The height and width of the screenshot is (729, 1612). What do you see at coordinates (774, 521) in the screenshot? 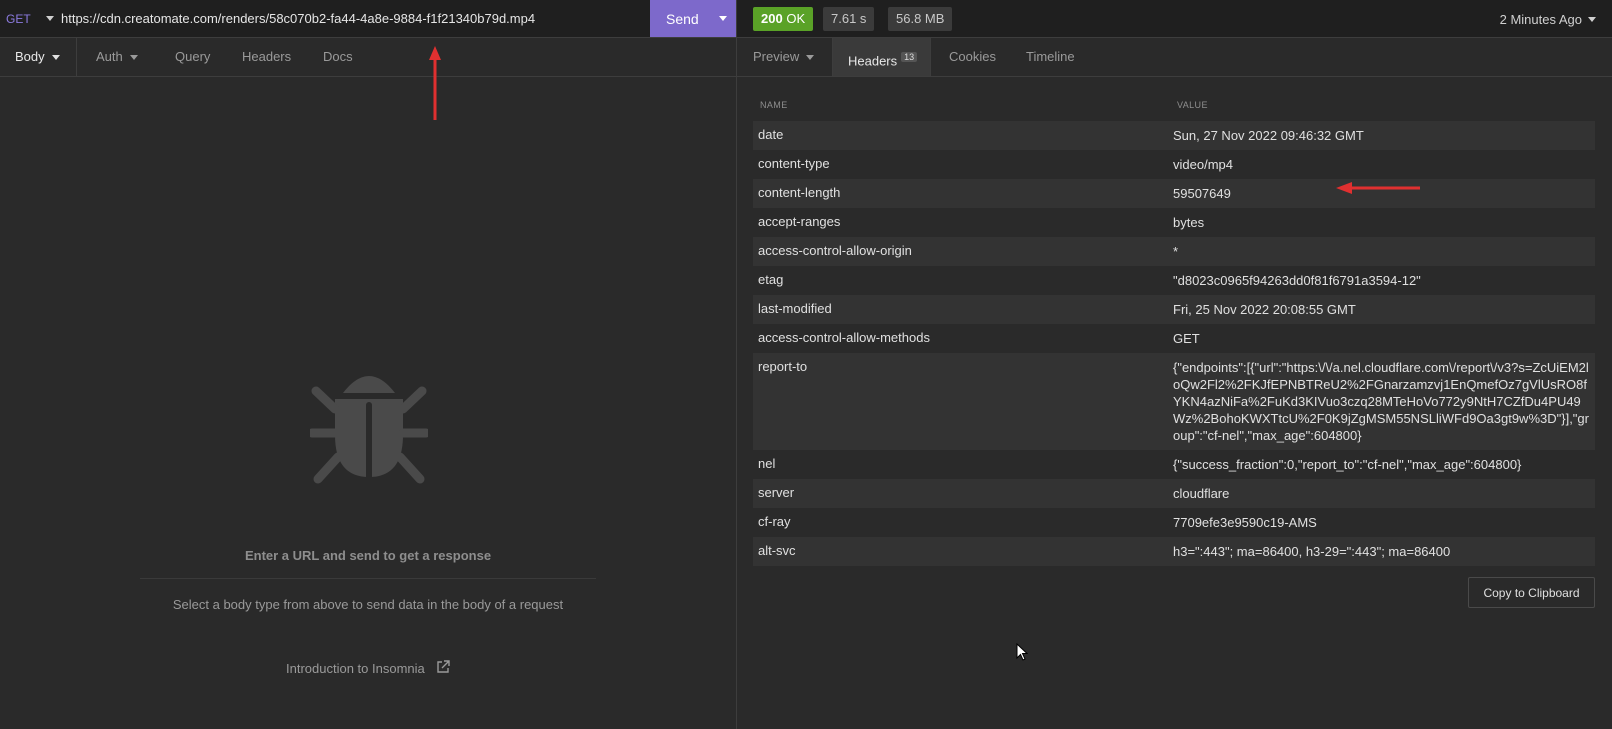
I see `header-name: cf-ray` at bounding box center [774, 521].